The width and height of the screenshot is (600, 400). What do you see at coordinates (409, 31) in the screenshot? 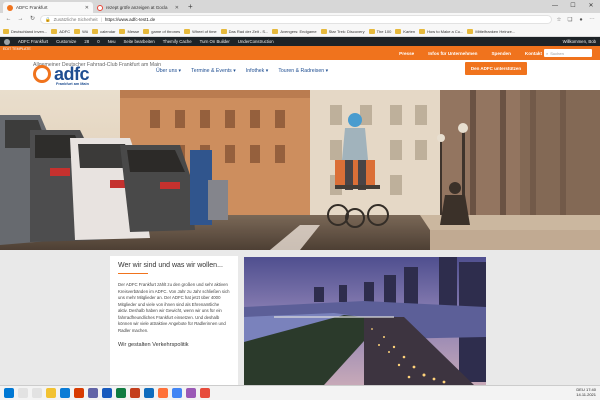
I see `bookmark-label: Karten` at bounding box center [409, 31].